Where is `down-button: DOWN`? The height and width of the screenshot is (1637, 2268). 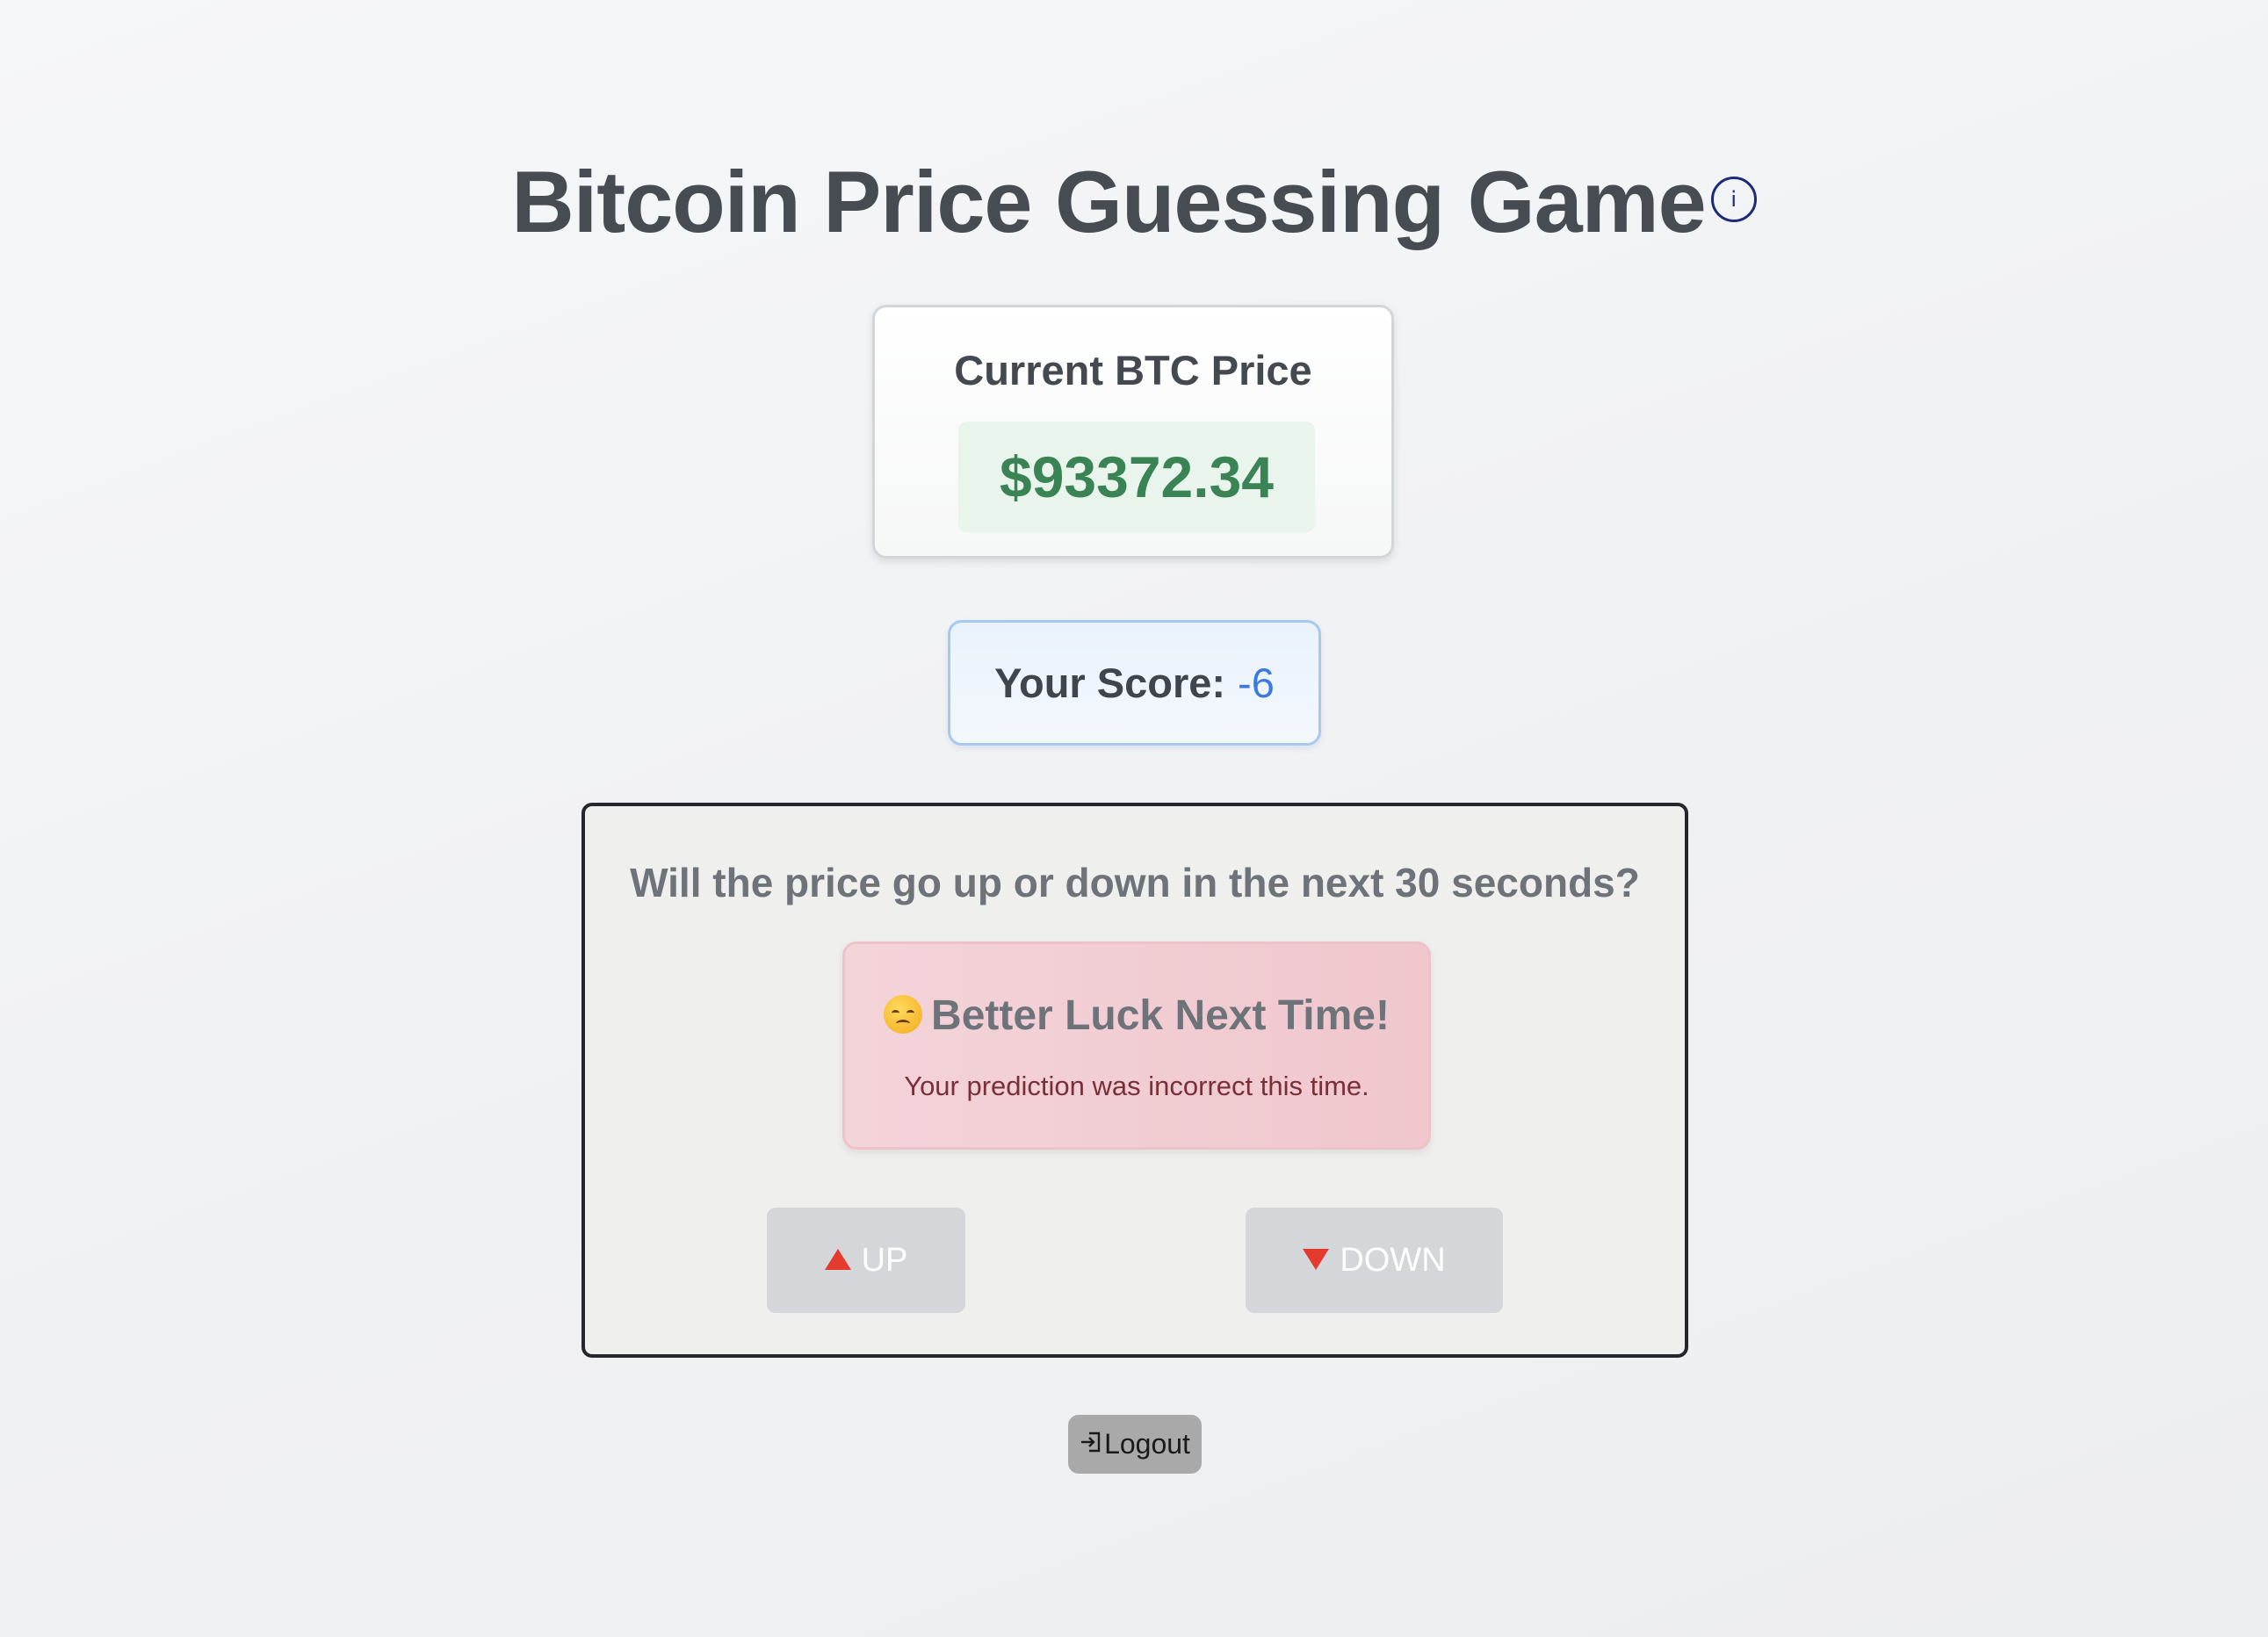
down-button: DOWN is located at coordinates (1375, 1260).